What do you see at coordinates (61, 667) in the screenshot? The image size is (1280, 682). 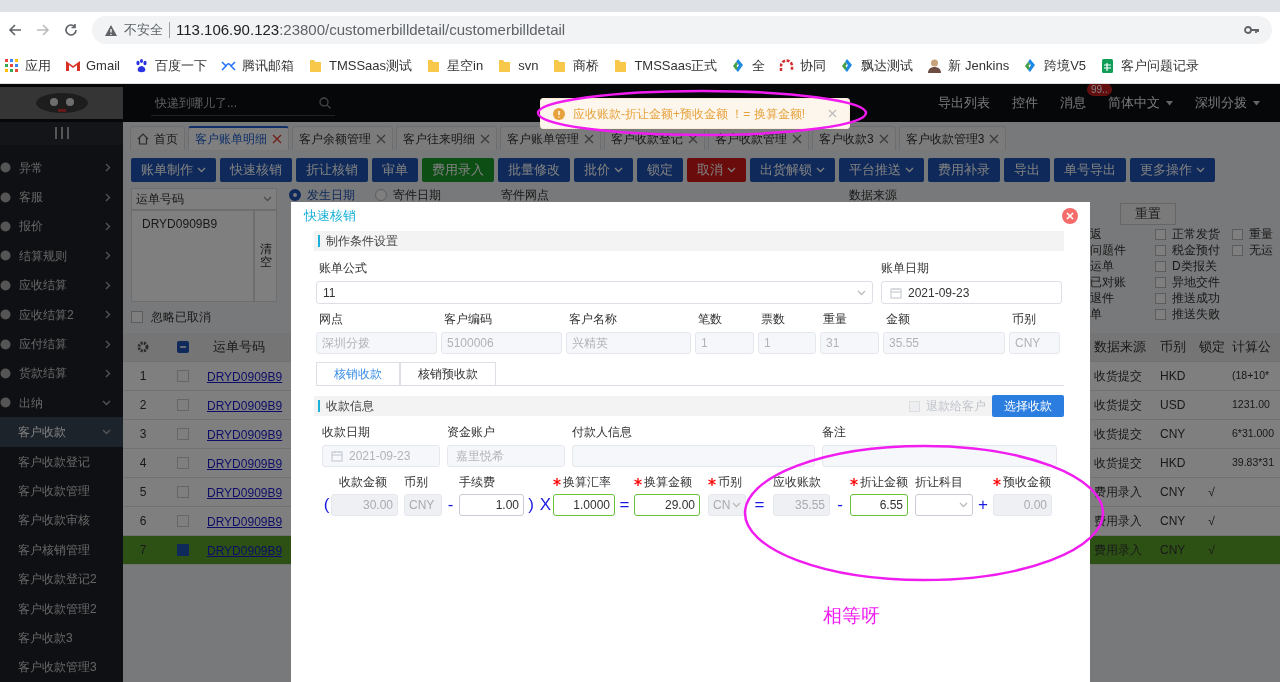 I see `sidebar-item: 客户收款管理3` at bounding box center [61, 667].